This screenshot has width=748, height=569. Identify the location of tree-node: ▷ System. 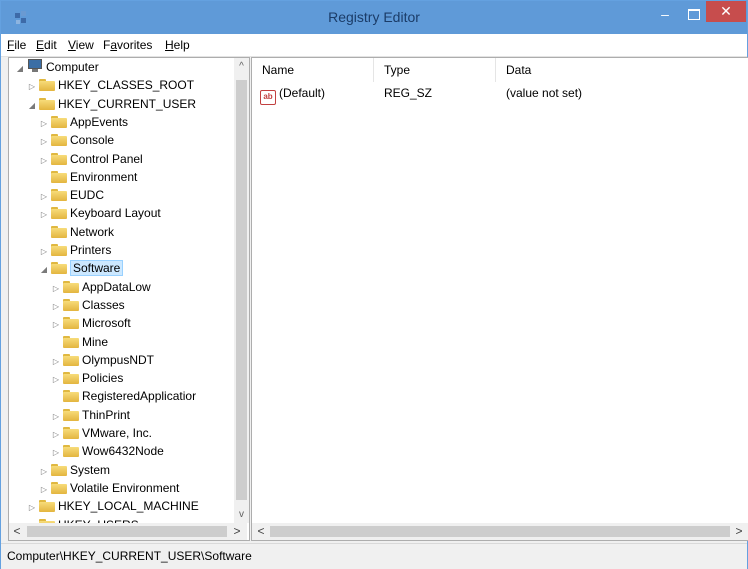
(74, 470).